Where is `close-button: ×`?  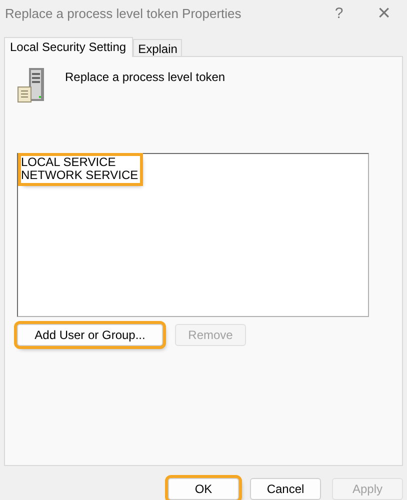
close-button: × is located at coordinates (384, 13).